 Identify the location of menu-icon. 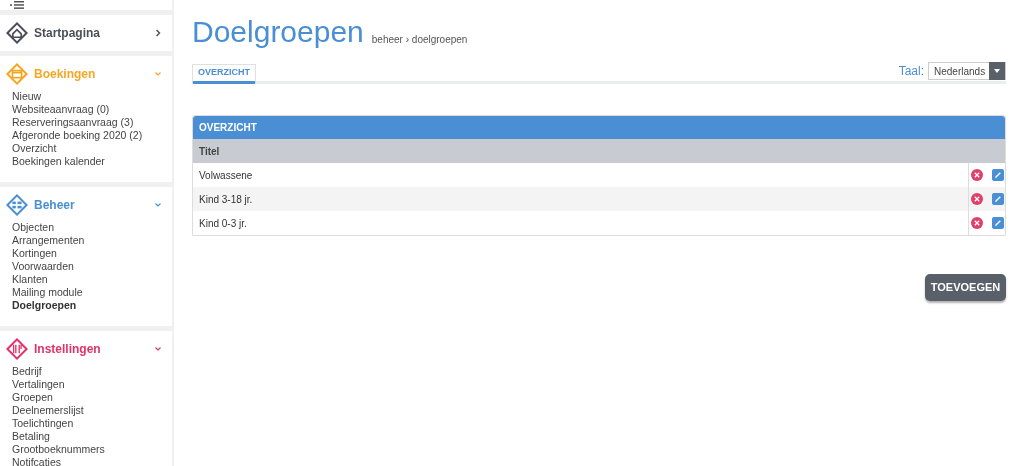
(17, 5).